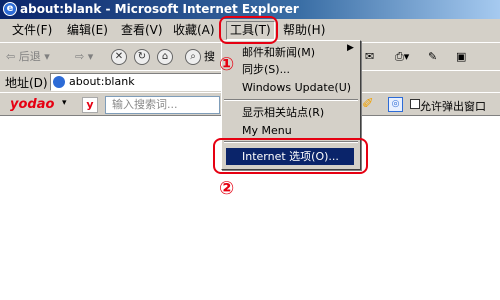 This screenshot has height=300, width=500. I want to click on forward-button: ⇨ ▾, so click(84, 57).